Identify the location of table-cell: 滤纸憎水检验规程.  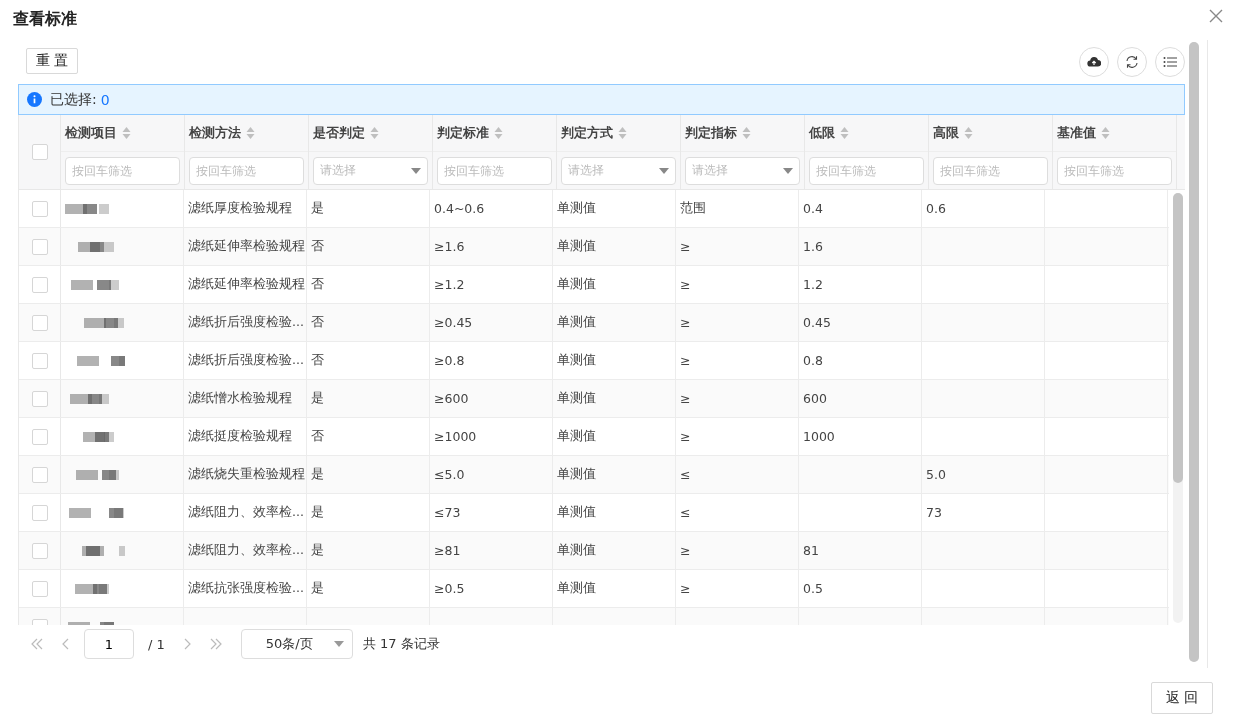
(240, 398).